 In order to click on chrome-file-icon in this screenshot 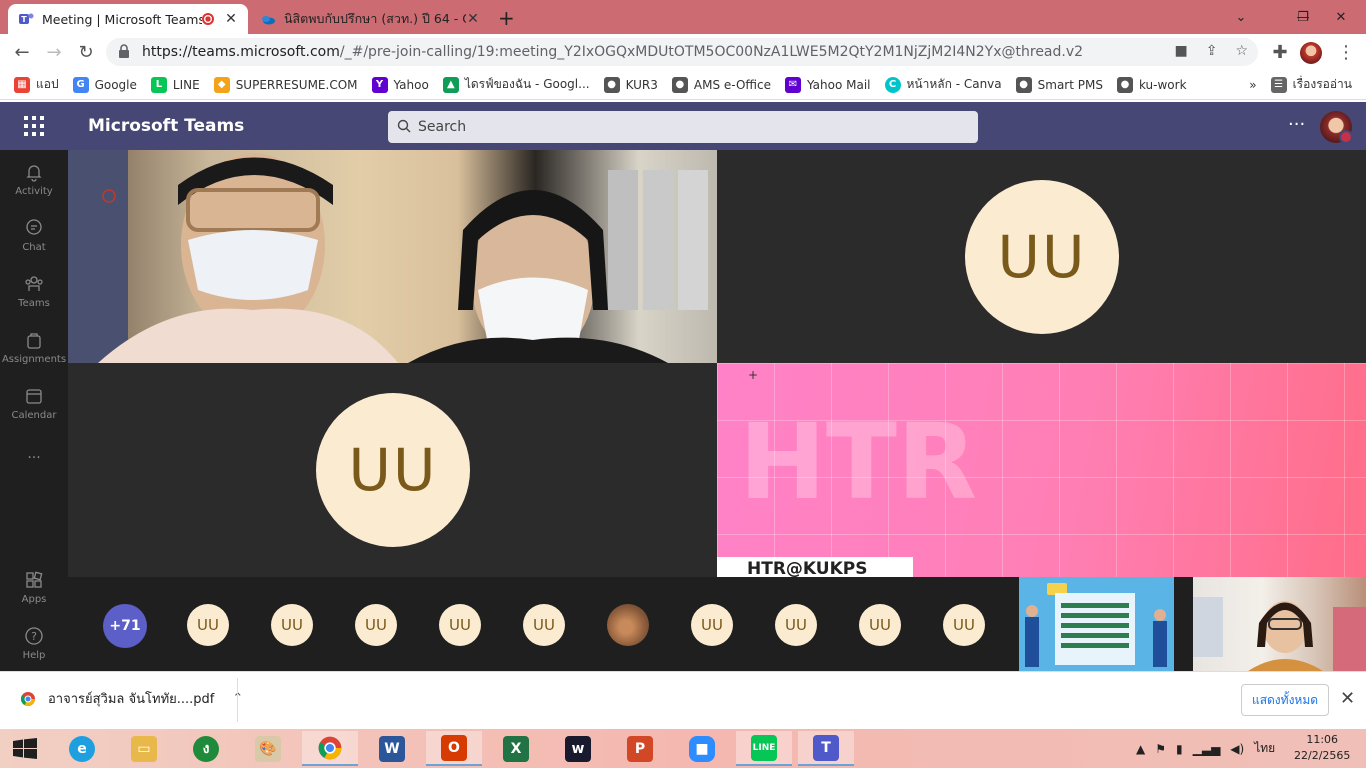, I will do `click(27, 698)`.